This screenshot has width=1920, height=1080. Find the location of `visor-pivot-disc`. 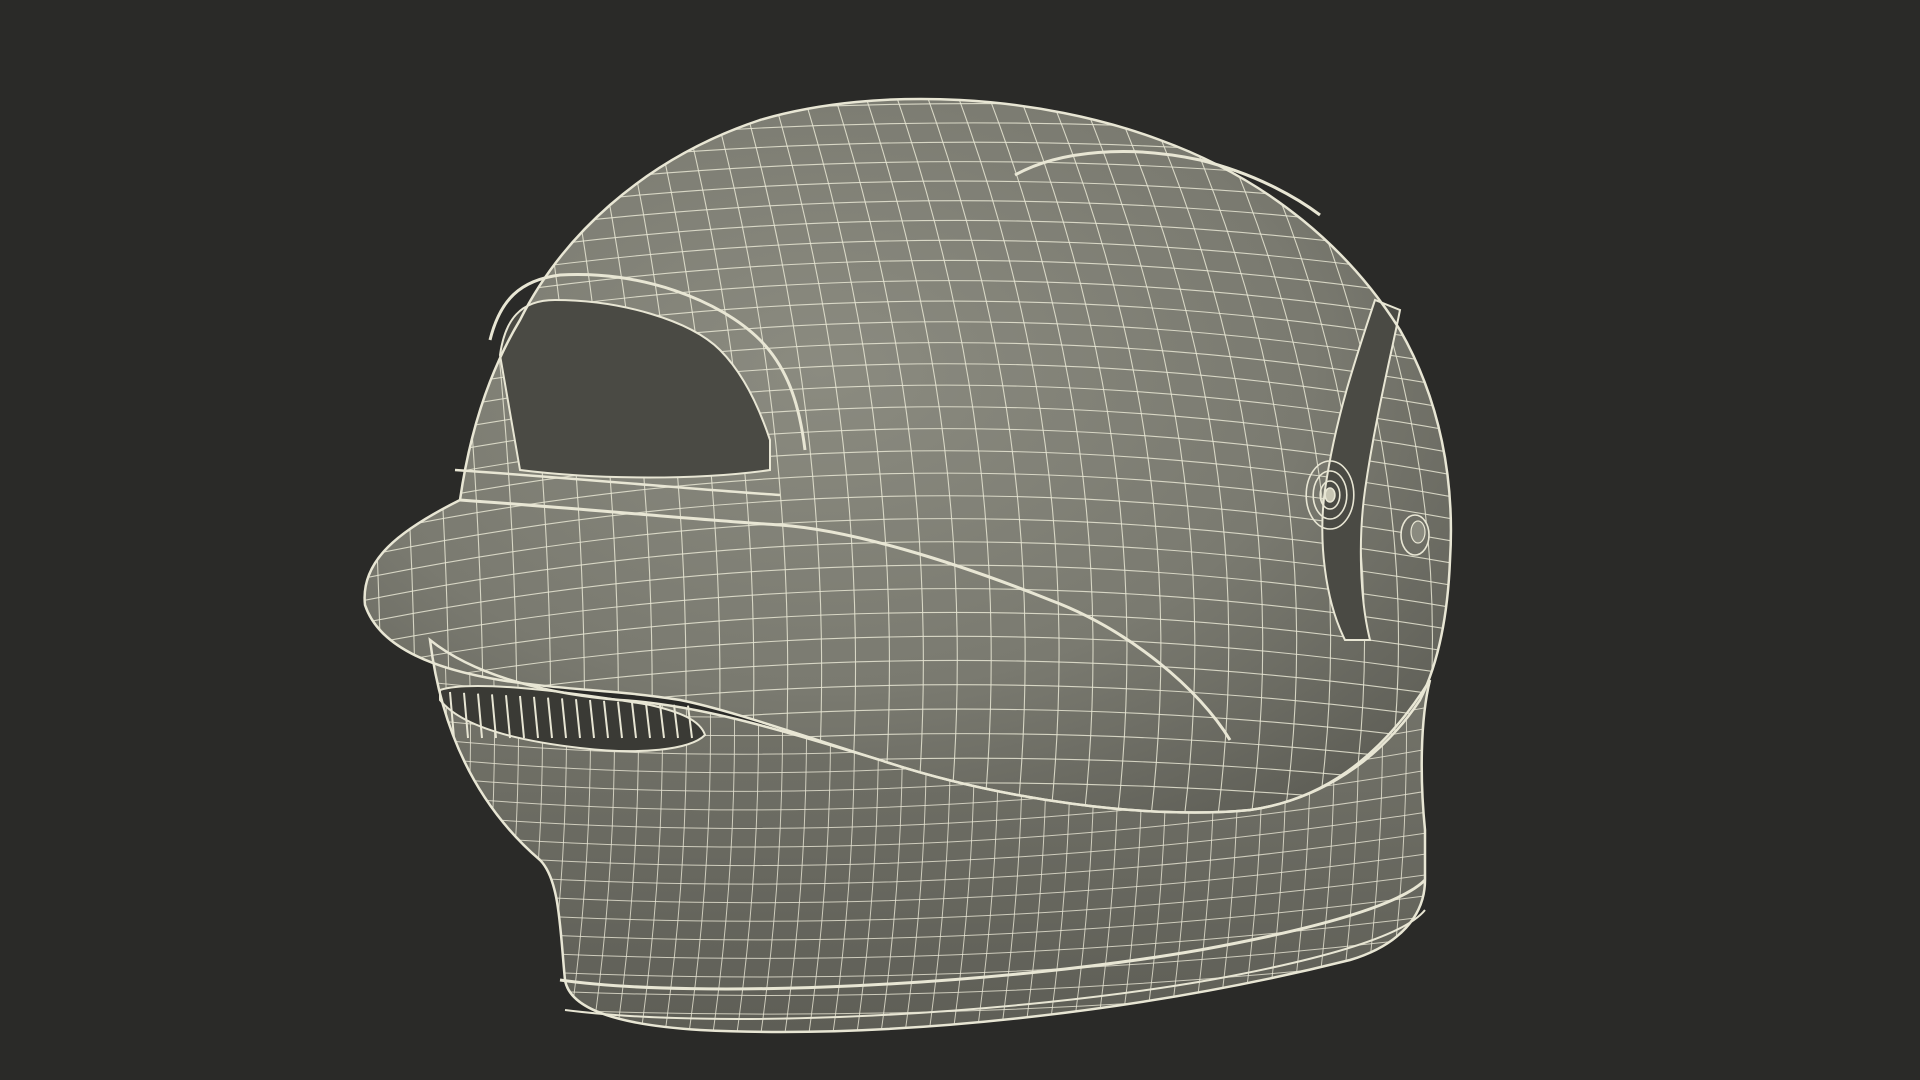

visor-pivot-disc is located at coordinates (1330, 495).